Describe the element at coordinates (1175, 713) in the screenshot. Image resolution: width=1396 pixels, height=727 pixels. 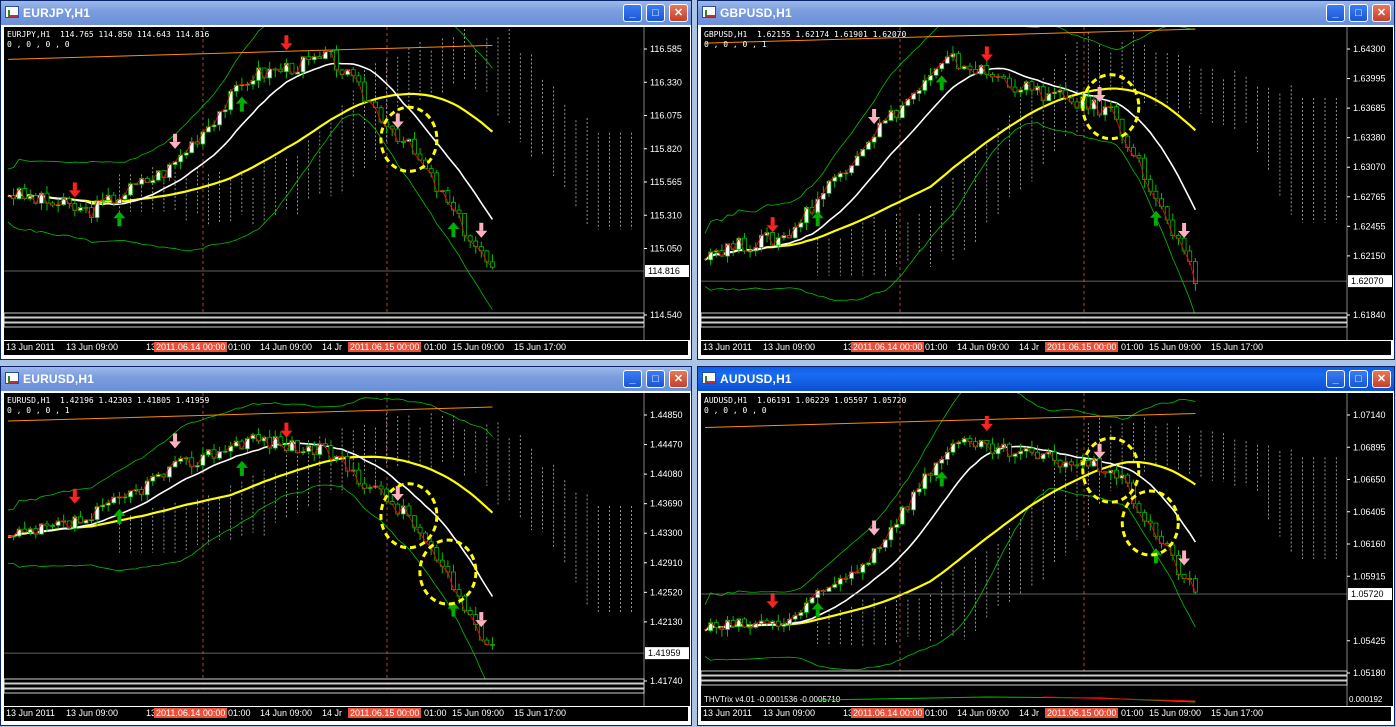
I see `time-label: 15 Jun 09:00` at that location.